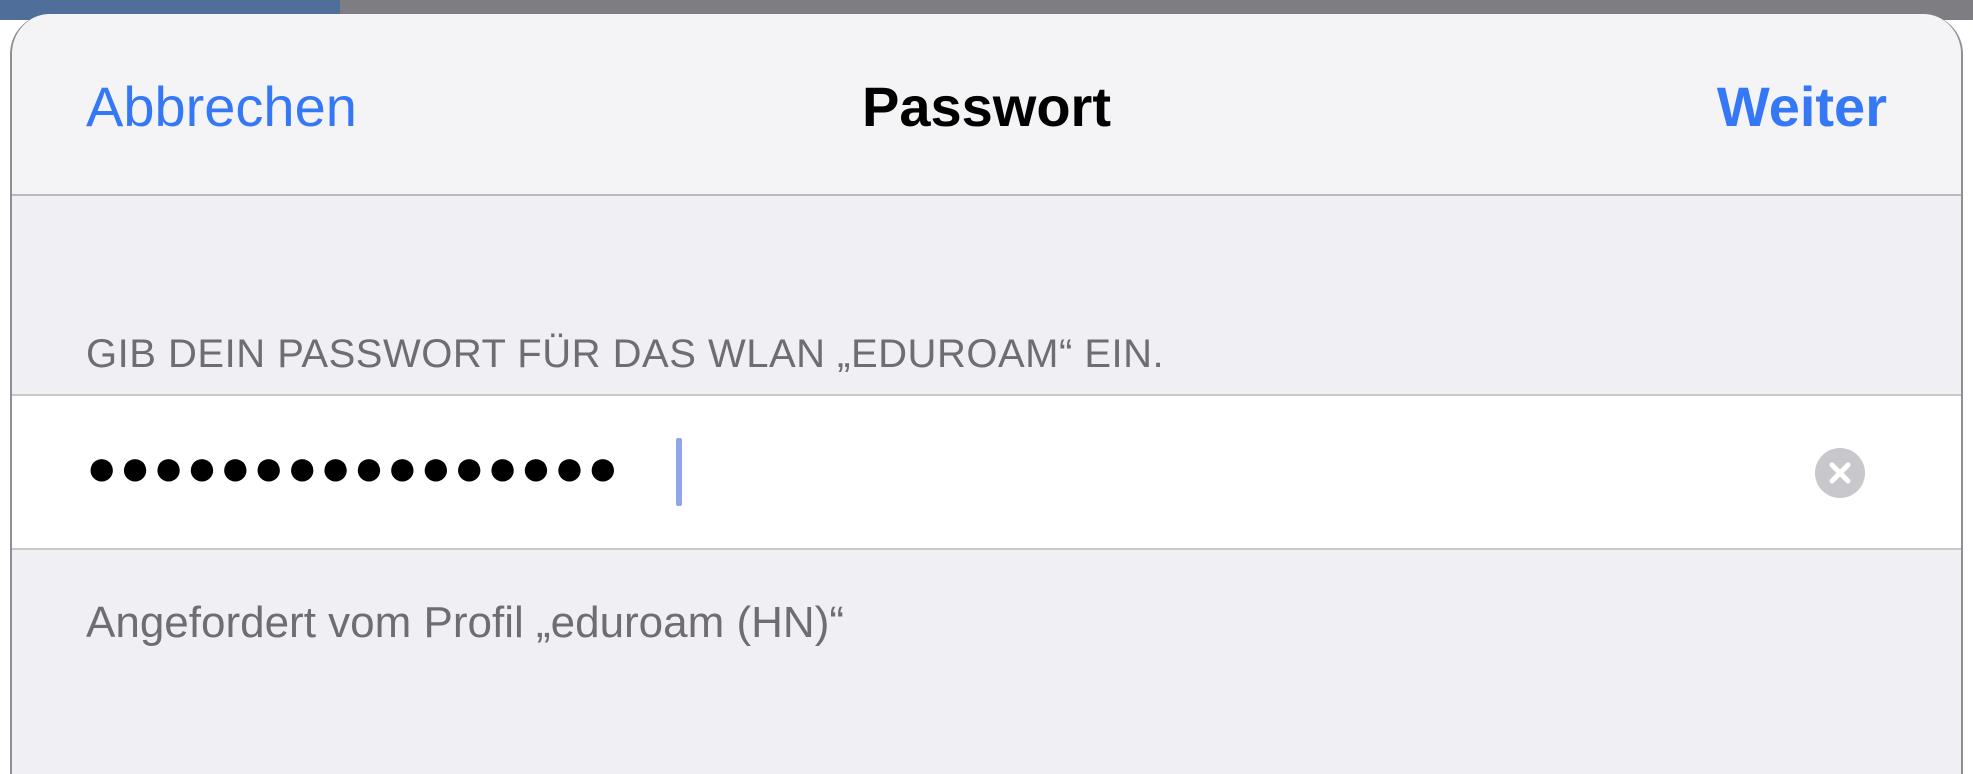 The image size is (1973, 774). Describe the element at coordinates (465, 622) in the screenshot. I see `section-footer: Angefordert vom Profil „eduroam (HN)“` at that location.